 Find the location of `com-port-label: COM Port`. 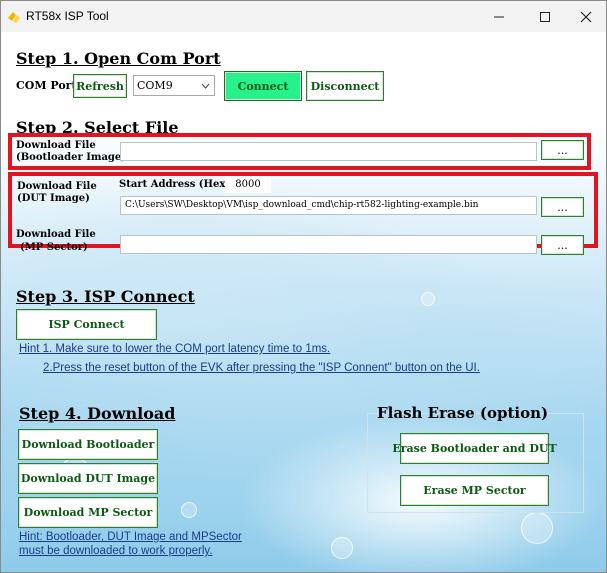

com-port-label: COM Port is located at coordinates (46, 85).